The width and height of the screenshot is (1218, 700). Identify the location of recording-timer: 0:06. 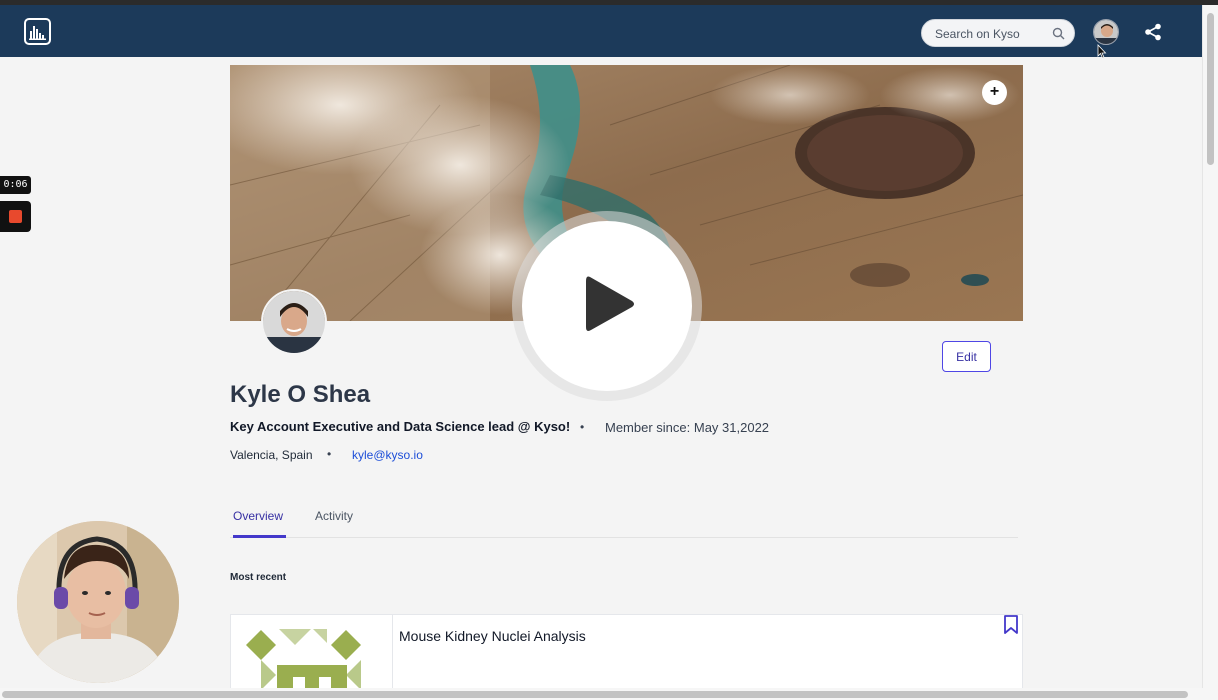
(15, 185).